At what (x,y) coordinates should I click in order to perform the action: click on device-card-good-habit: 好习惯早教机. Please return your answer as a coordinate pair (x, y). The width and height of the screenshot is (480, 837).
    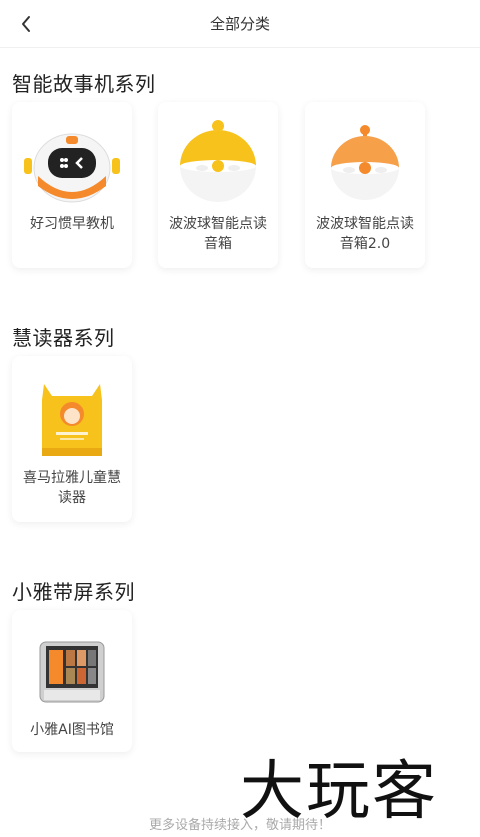
    Looking at the image, I should click on (72, 185).